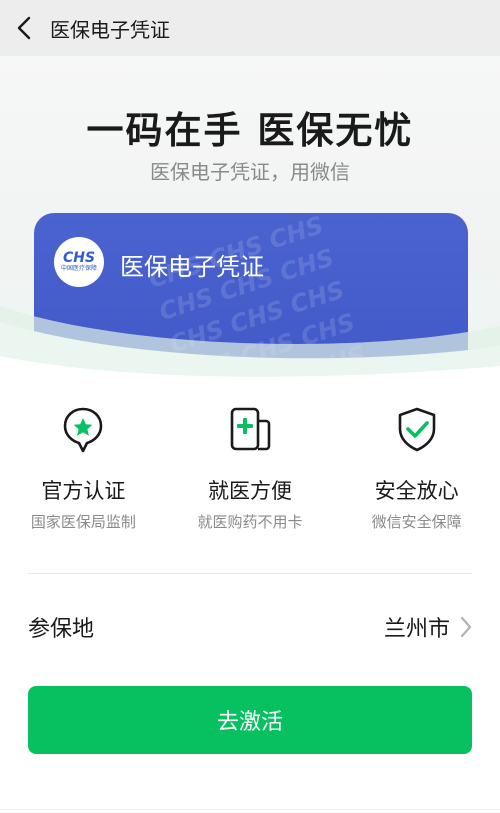  I want to click on chs-logo: CHS 中国医疗保障, so click(79, 262).